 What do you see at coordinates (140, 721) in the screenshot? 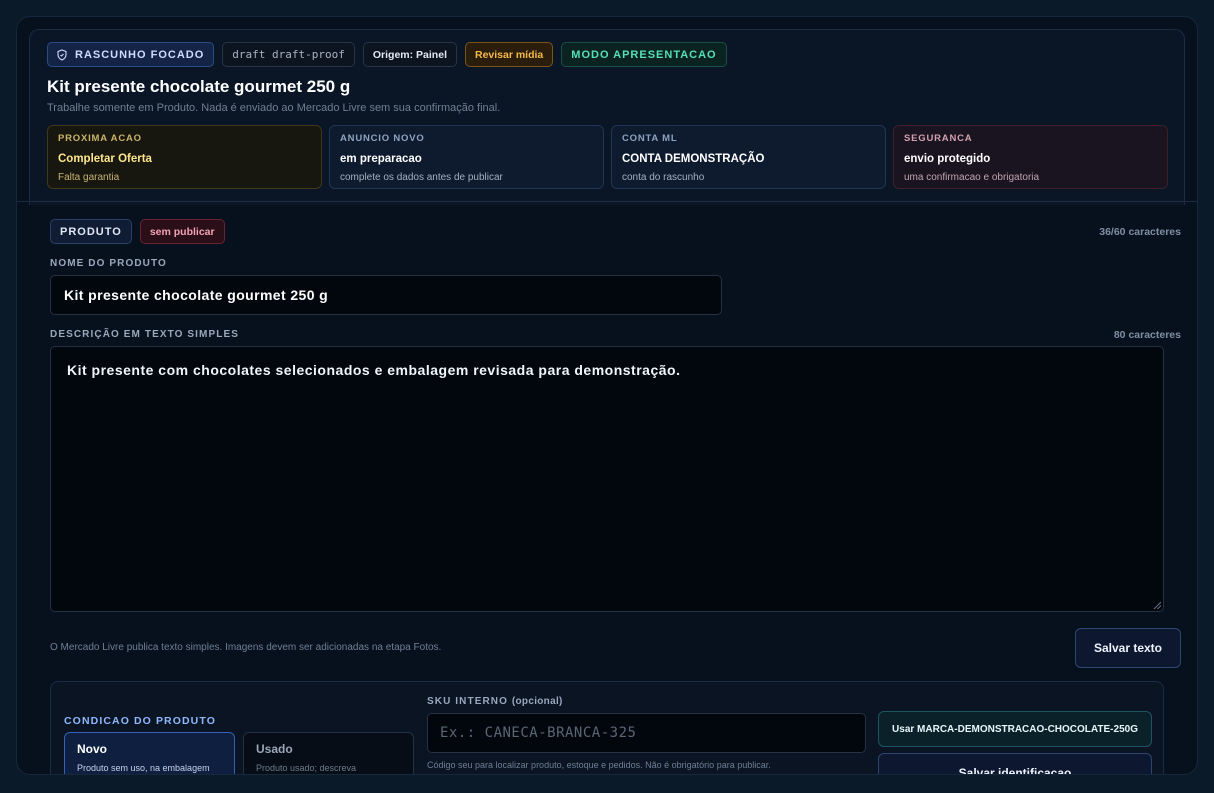
I see `condition-label: CONDICAO DO PRODUTO` at bounding box center [140, 721].